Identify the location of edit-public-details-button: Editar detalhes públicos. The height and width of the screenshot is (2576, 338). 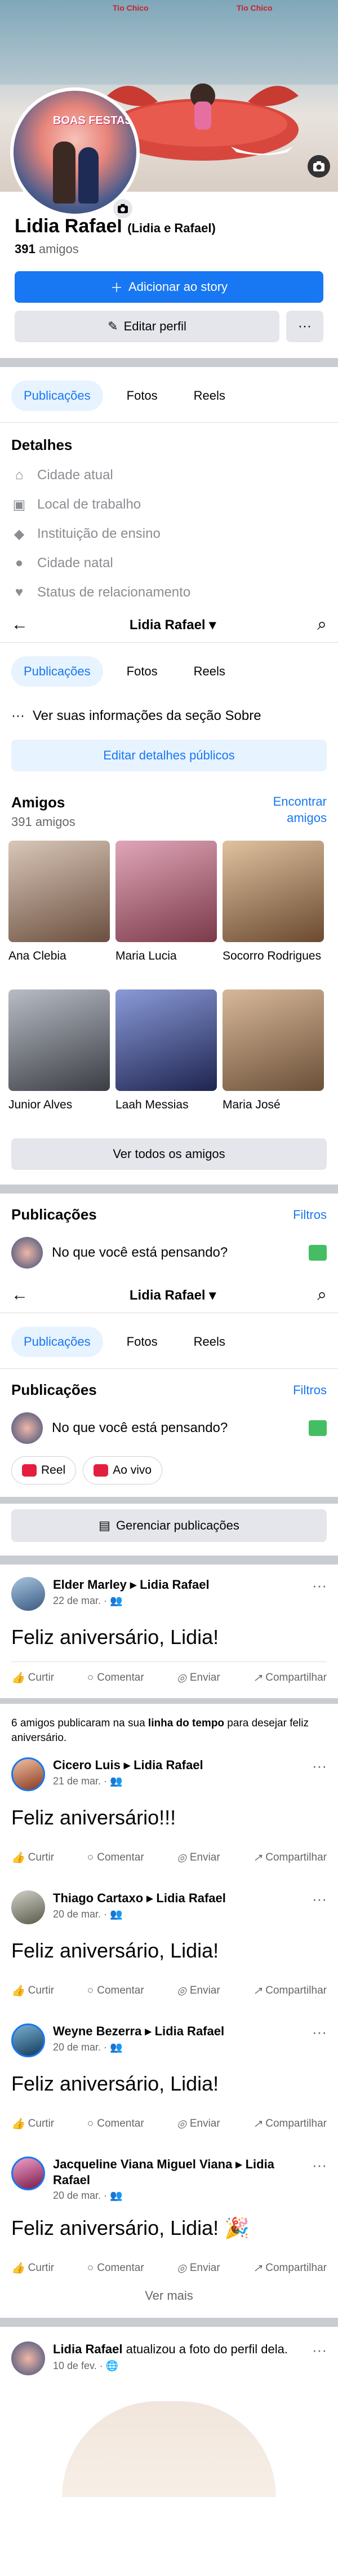
(169, 755).